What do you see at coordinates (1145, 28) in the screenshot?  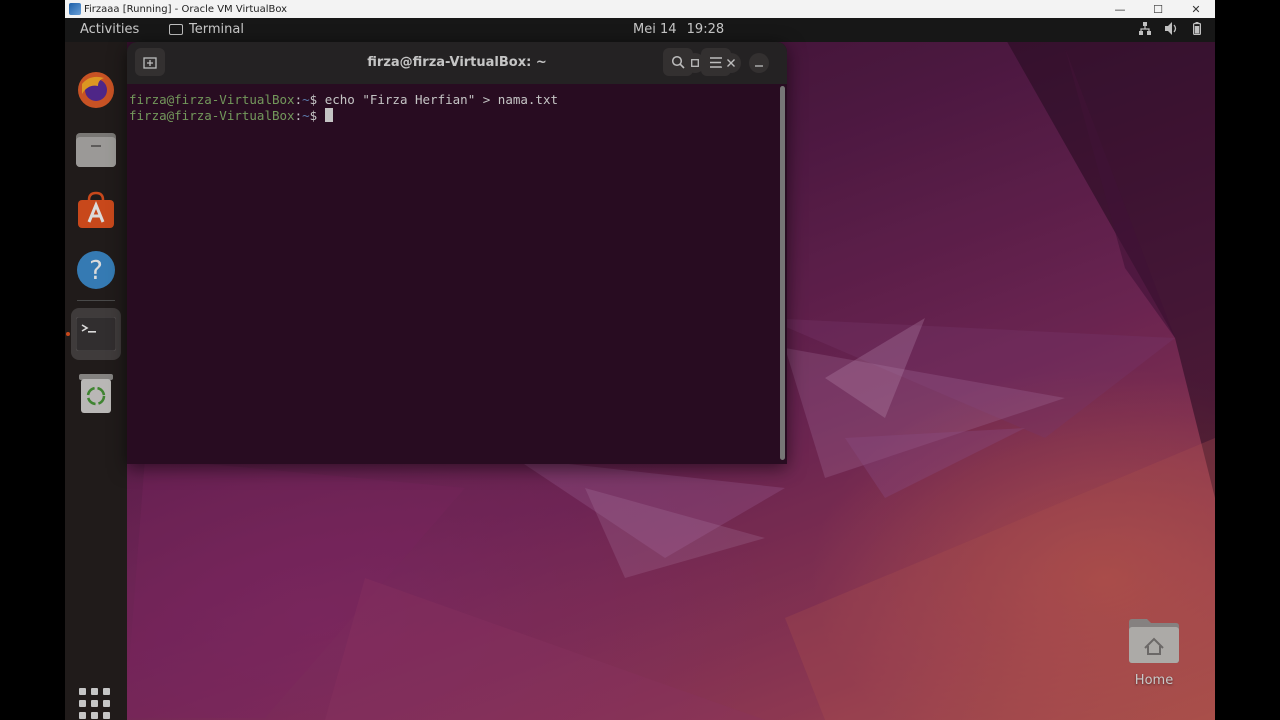 I see `network-icon` at bounding box center [1145, 28].